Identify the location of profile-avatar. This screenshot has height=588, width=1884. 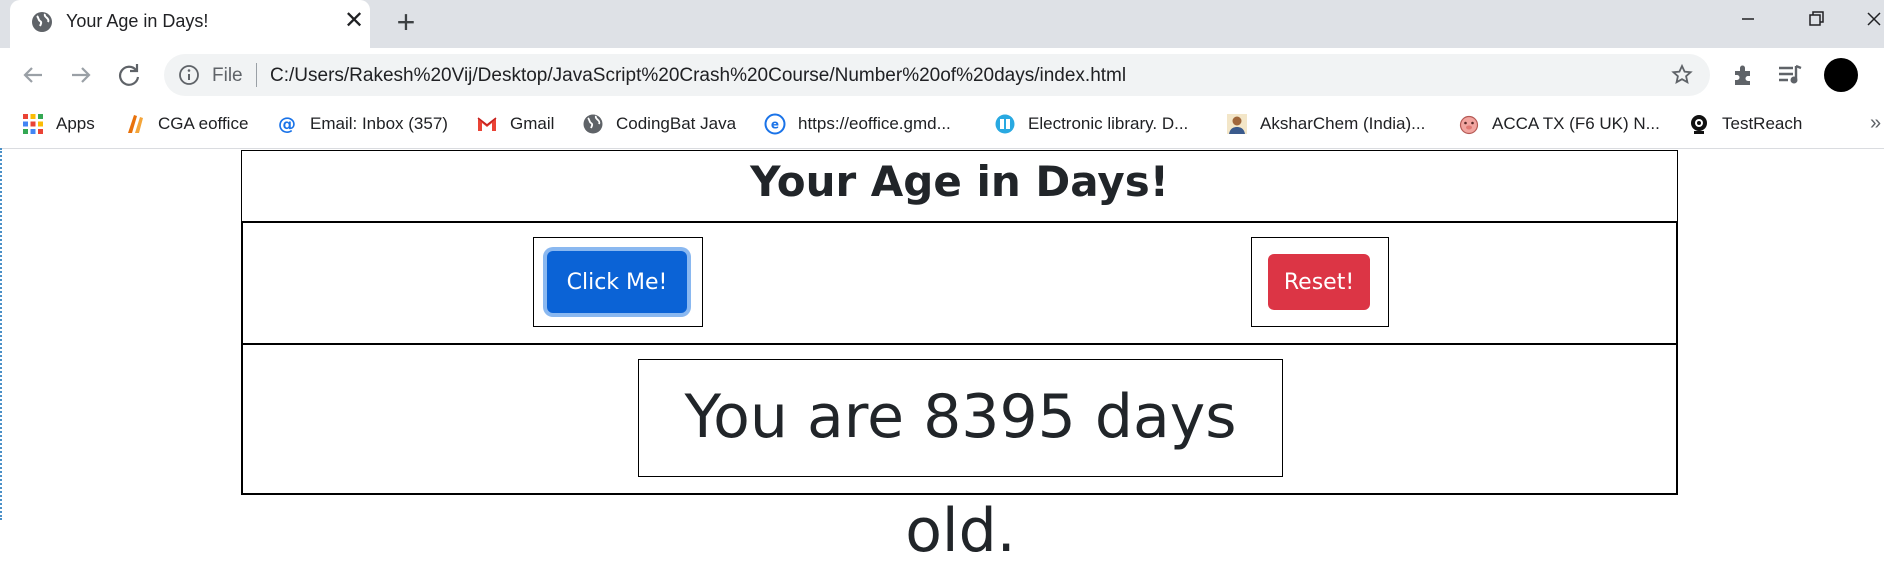
(1841, 75).